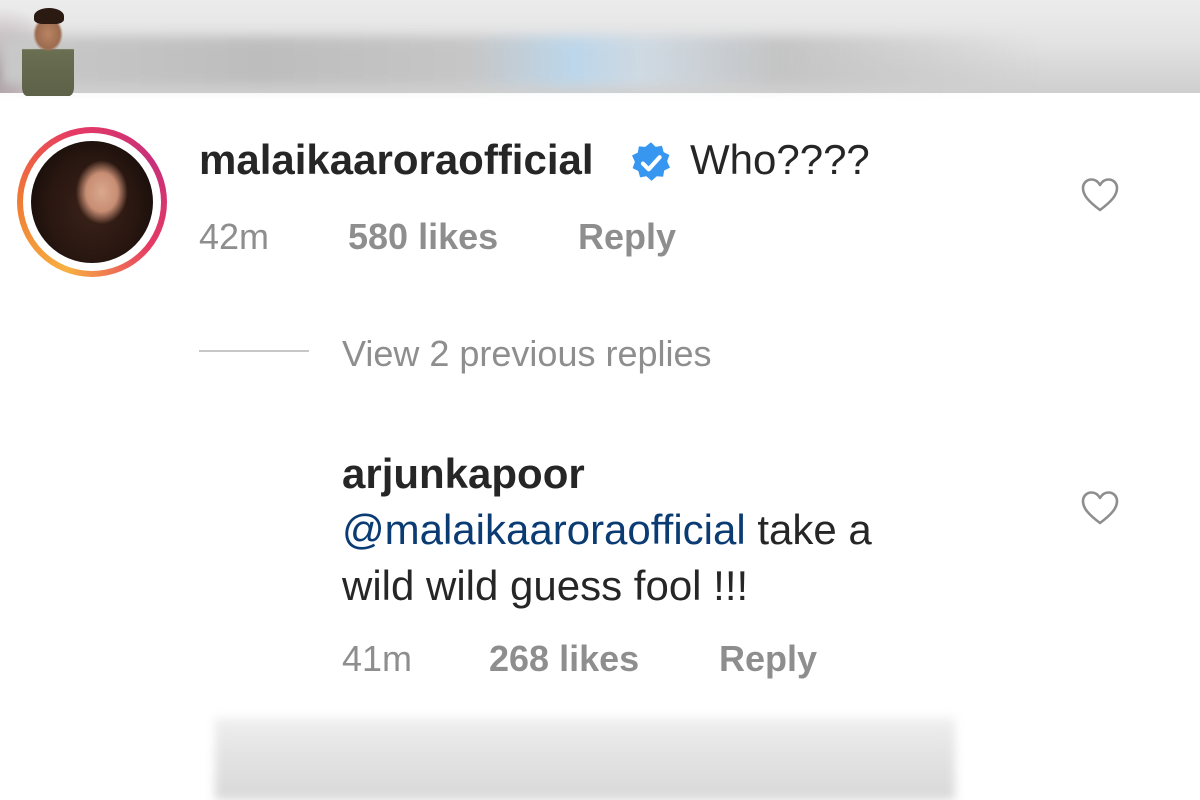  I want to click on blurred-footer, so click(600, 754).